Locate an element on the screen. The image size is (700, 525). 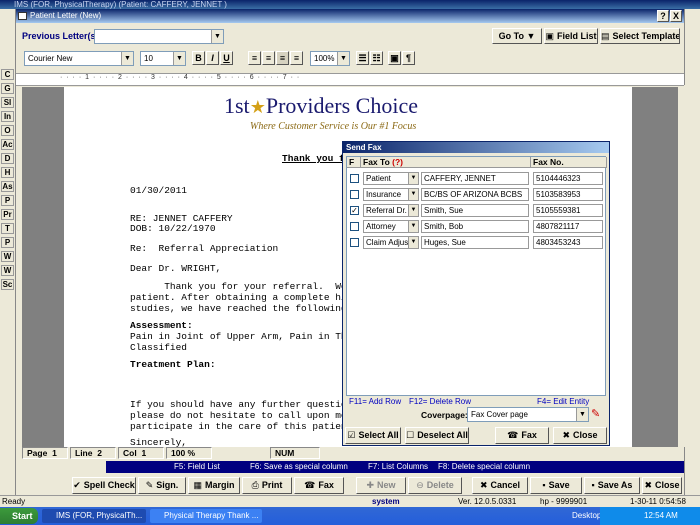
fax-row-checkbox: ✓ is located at coordinates (354, 210).